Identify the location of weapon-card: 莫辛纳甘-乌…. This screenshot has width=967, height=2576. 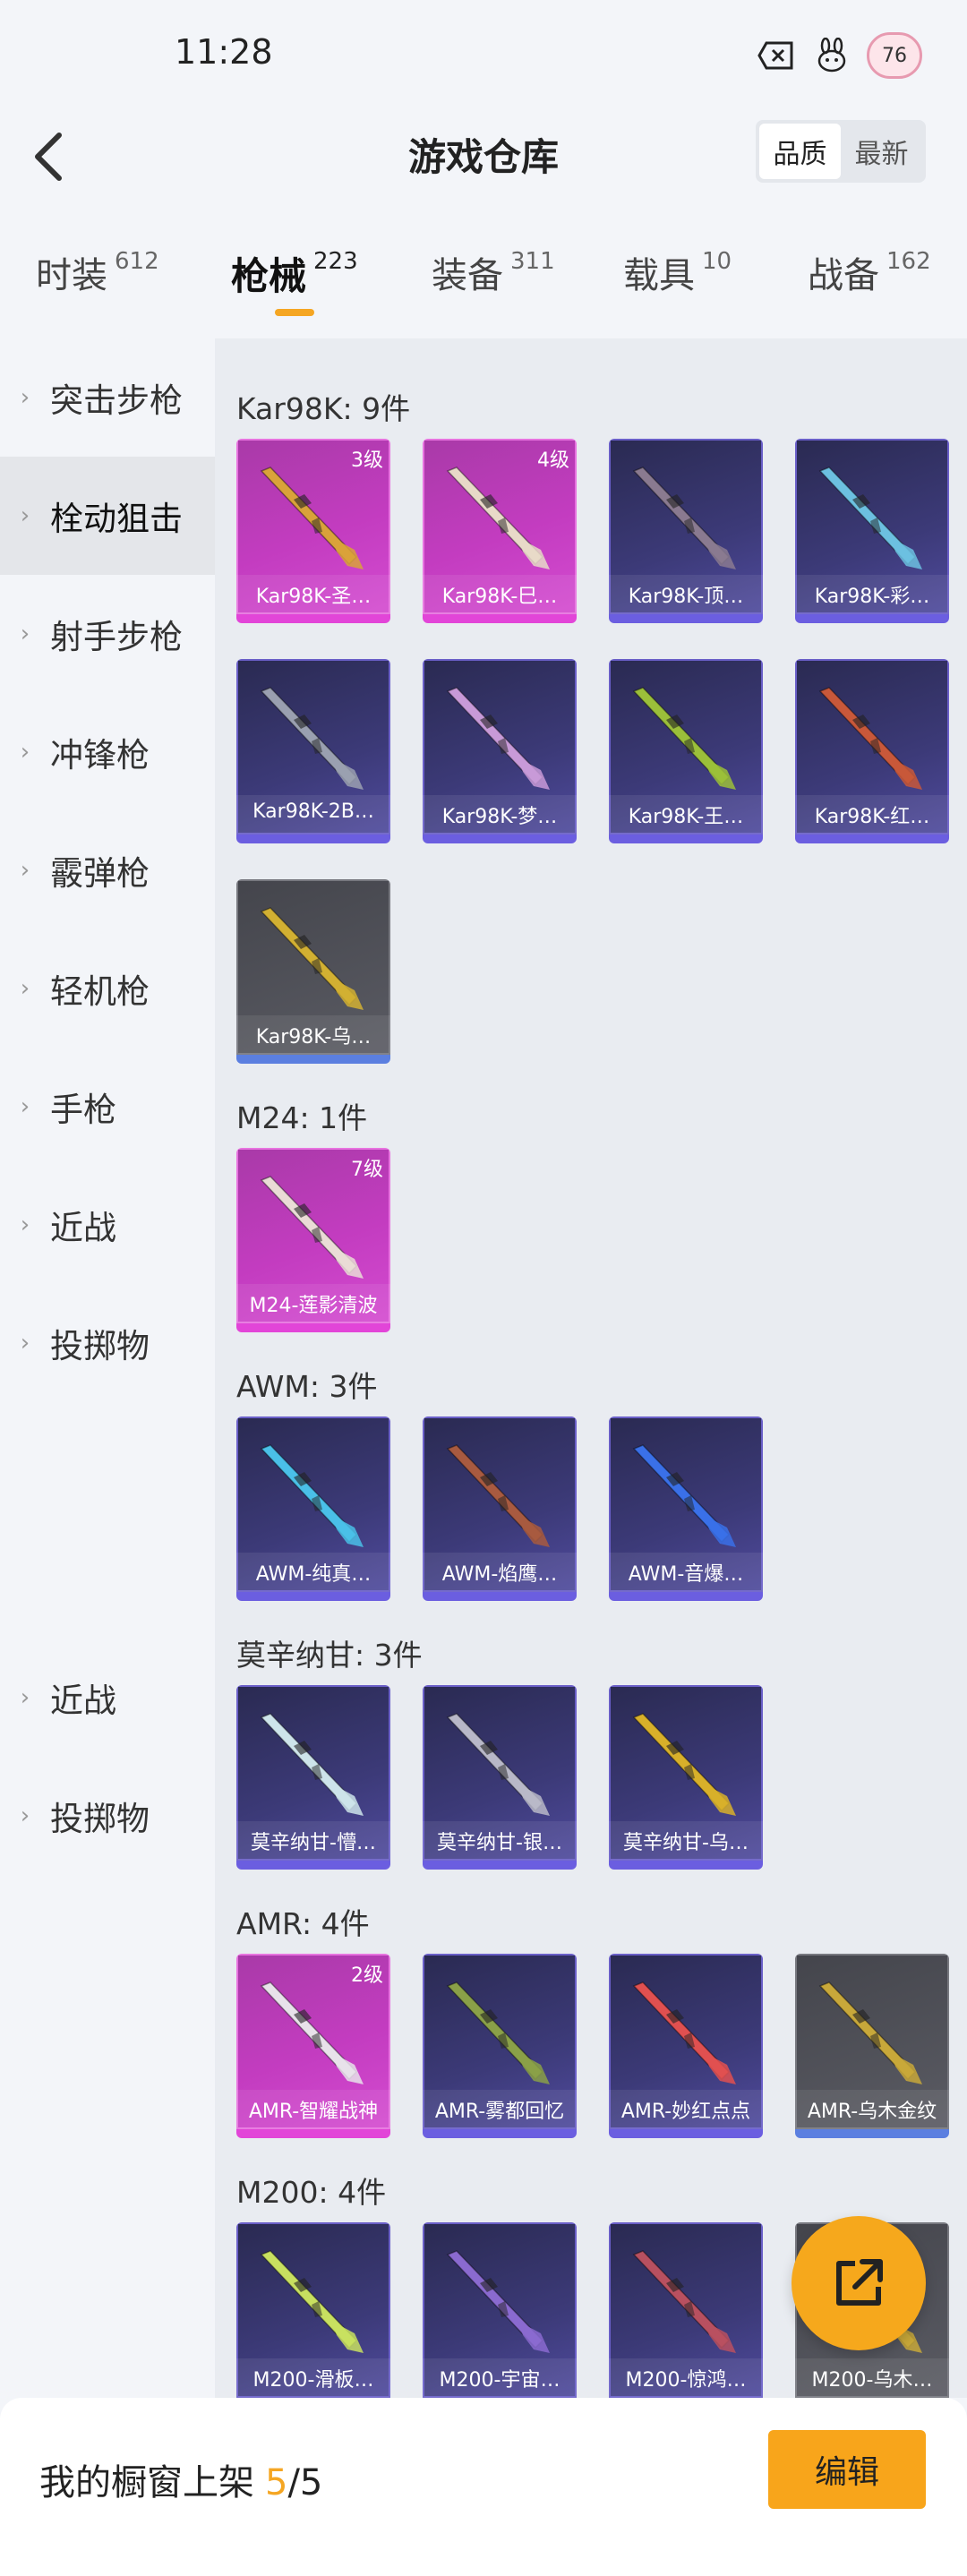
(686, 1777).